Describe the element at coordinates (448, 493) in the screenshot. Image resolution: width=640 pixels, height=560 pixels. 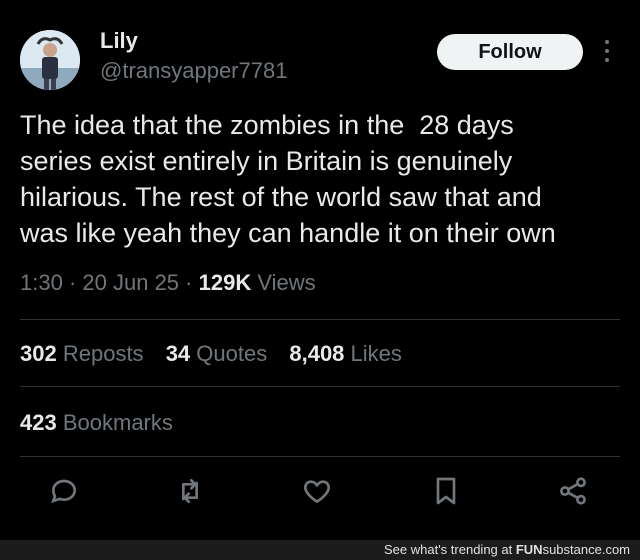
I see `bookmark-icon` at that location.